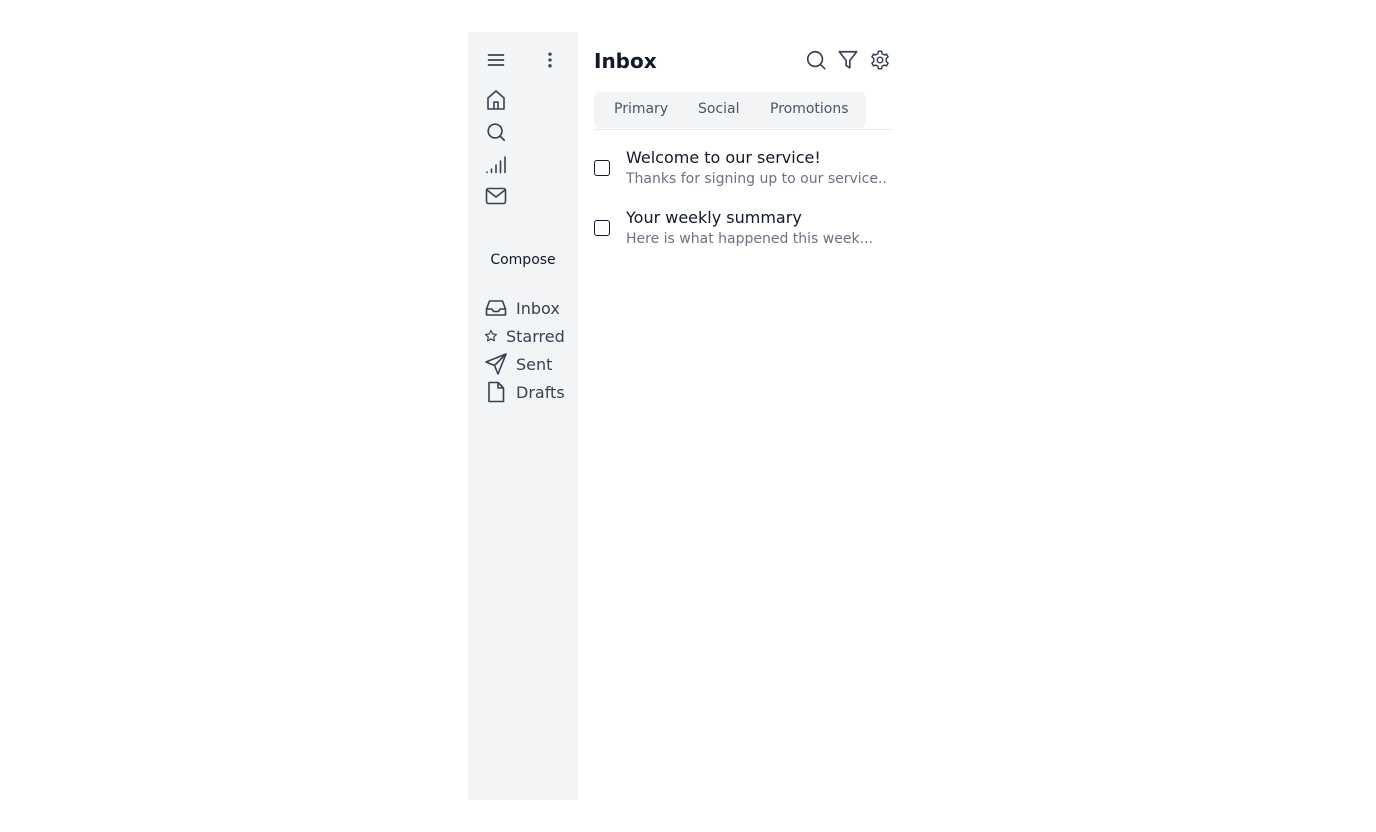 Image resolution: width=1376 pixels, height=832 pixels. Describe the element at coordinates (719, 109) in the screenshot. I see `tab-social: Social` at that location.